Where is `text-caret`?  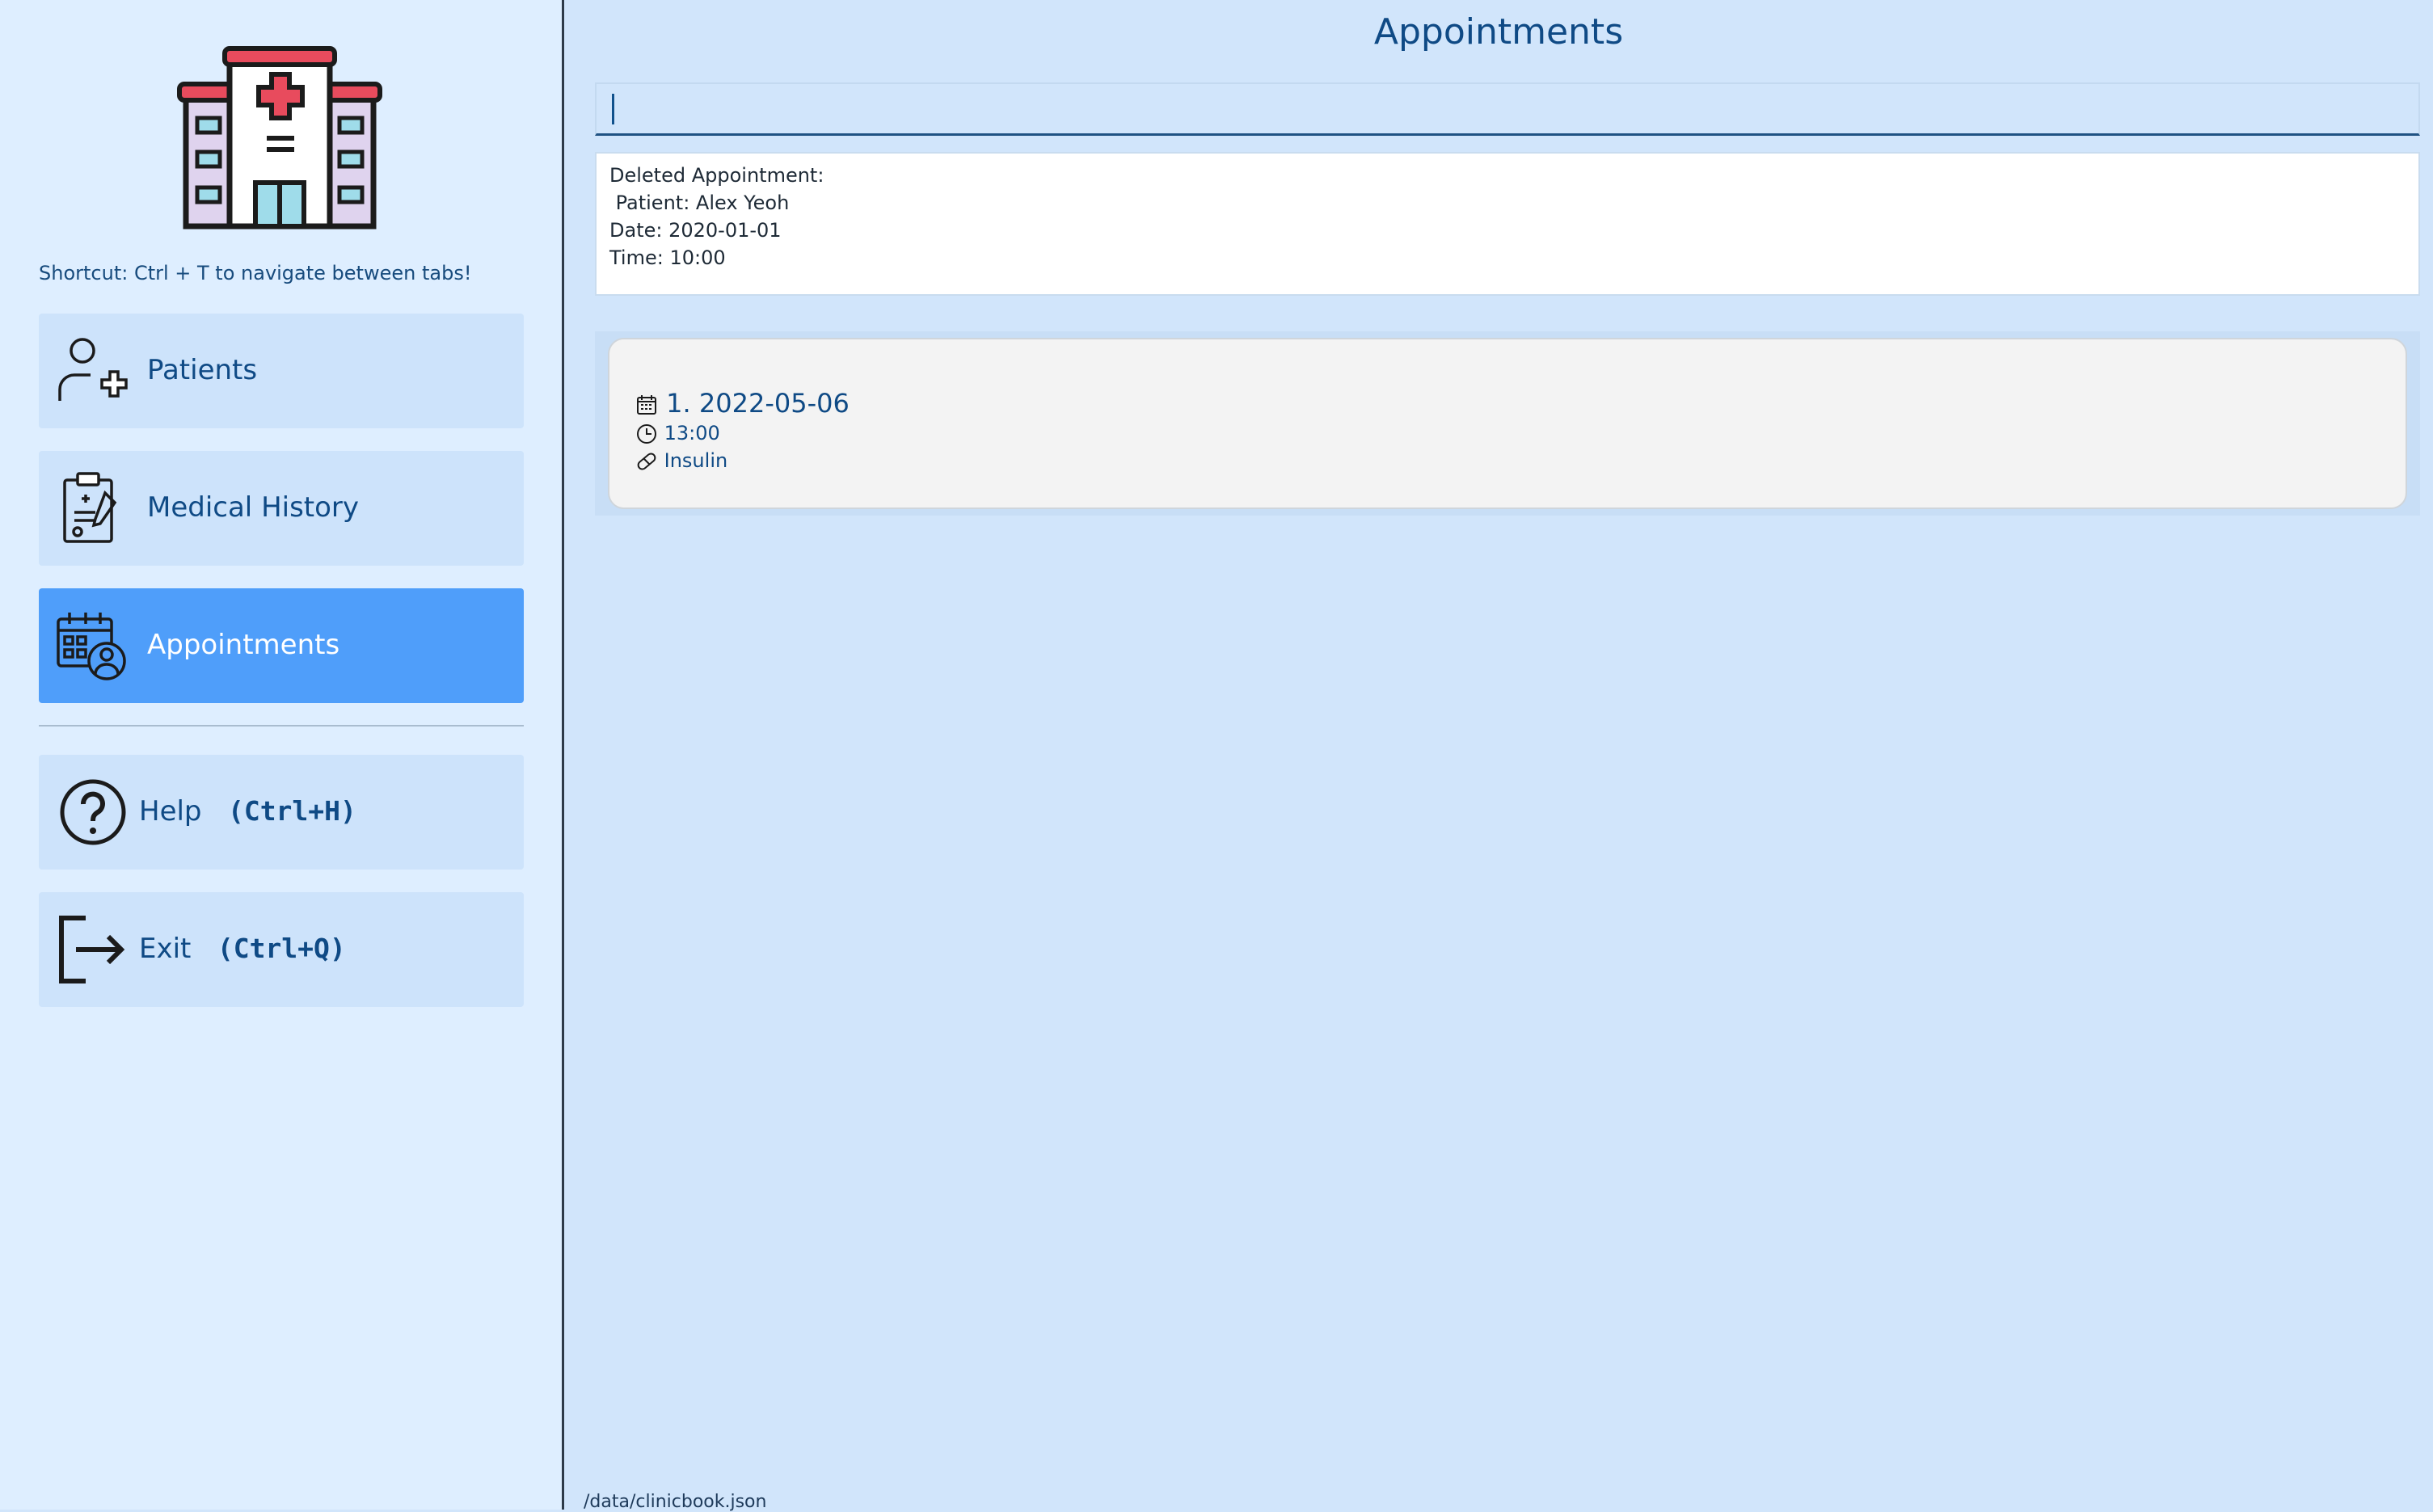
text-caret is located at coordinates (613, 109).